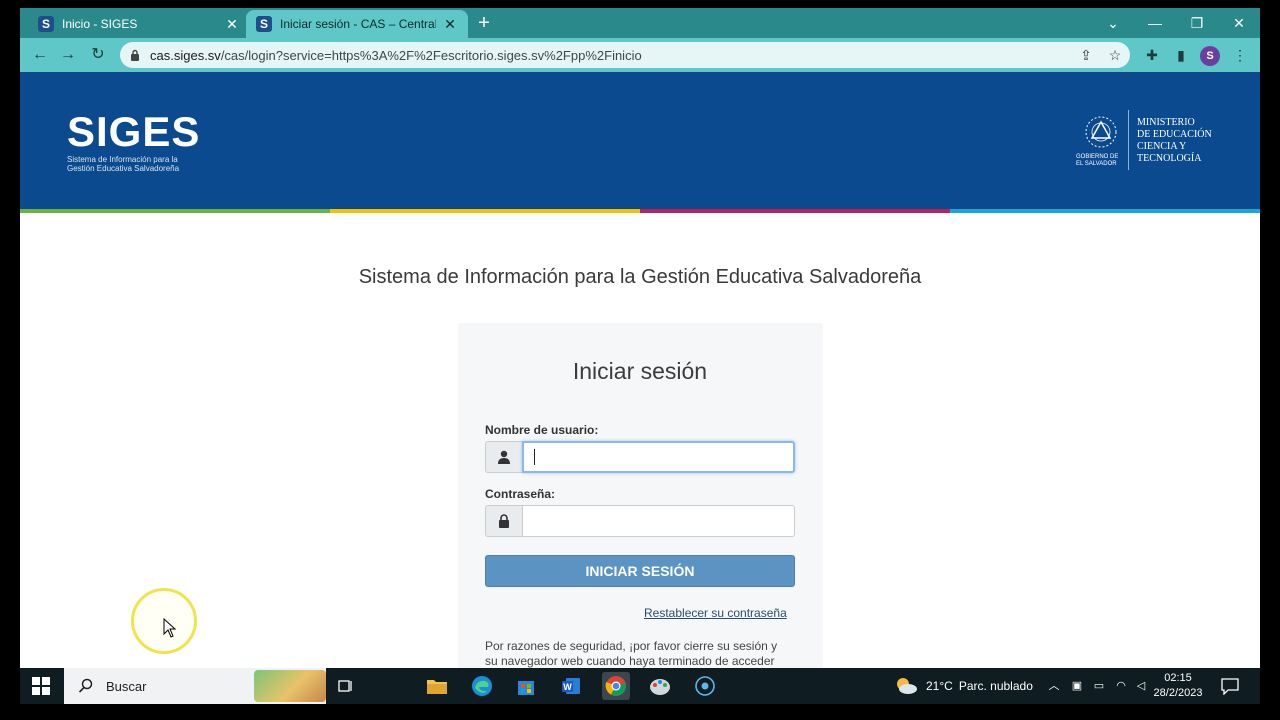 The image size is (1280, 720). I want to click on tab-inicio-siges: S Inicio - SIGES ✕, so click(139, 24).